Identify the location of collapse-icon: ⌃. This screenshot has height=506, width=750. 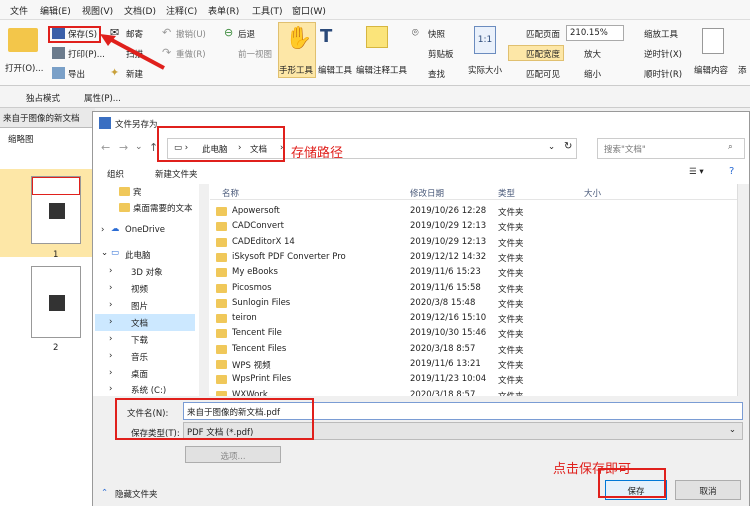
(104, 493).